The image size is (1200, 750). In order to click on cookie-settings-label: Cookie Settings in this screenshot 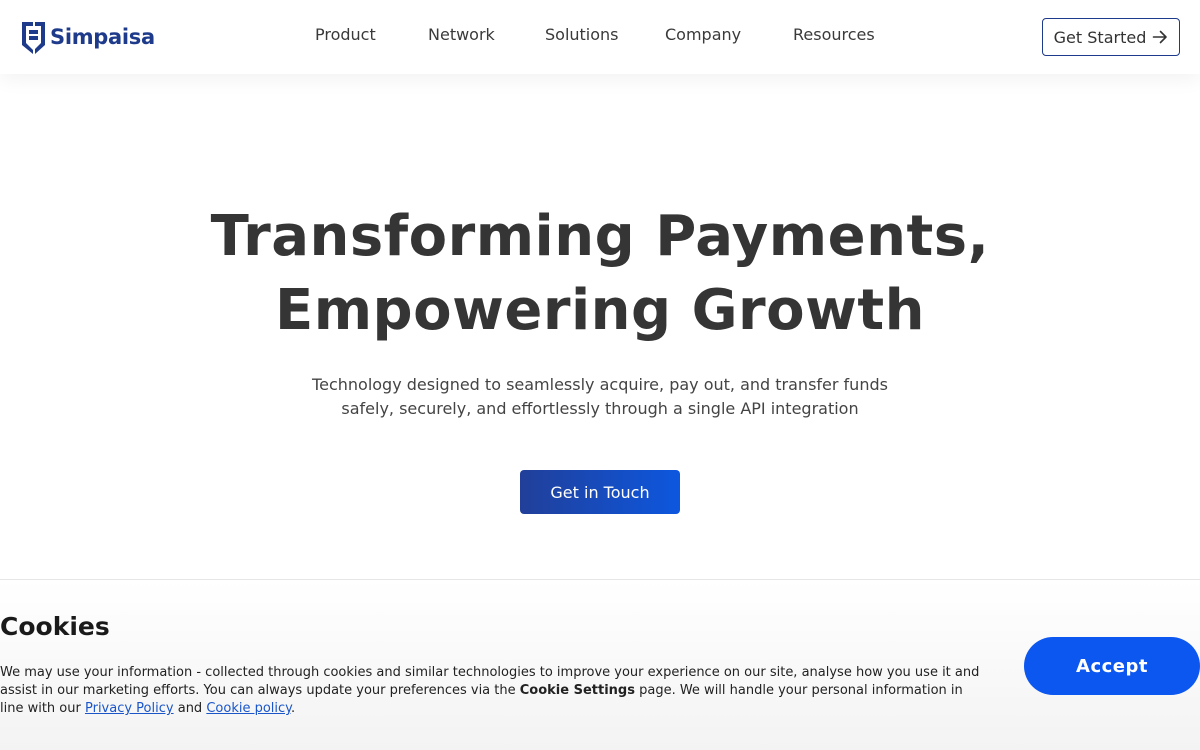, I will do `click(577, 690)`.